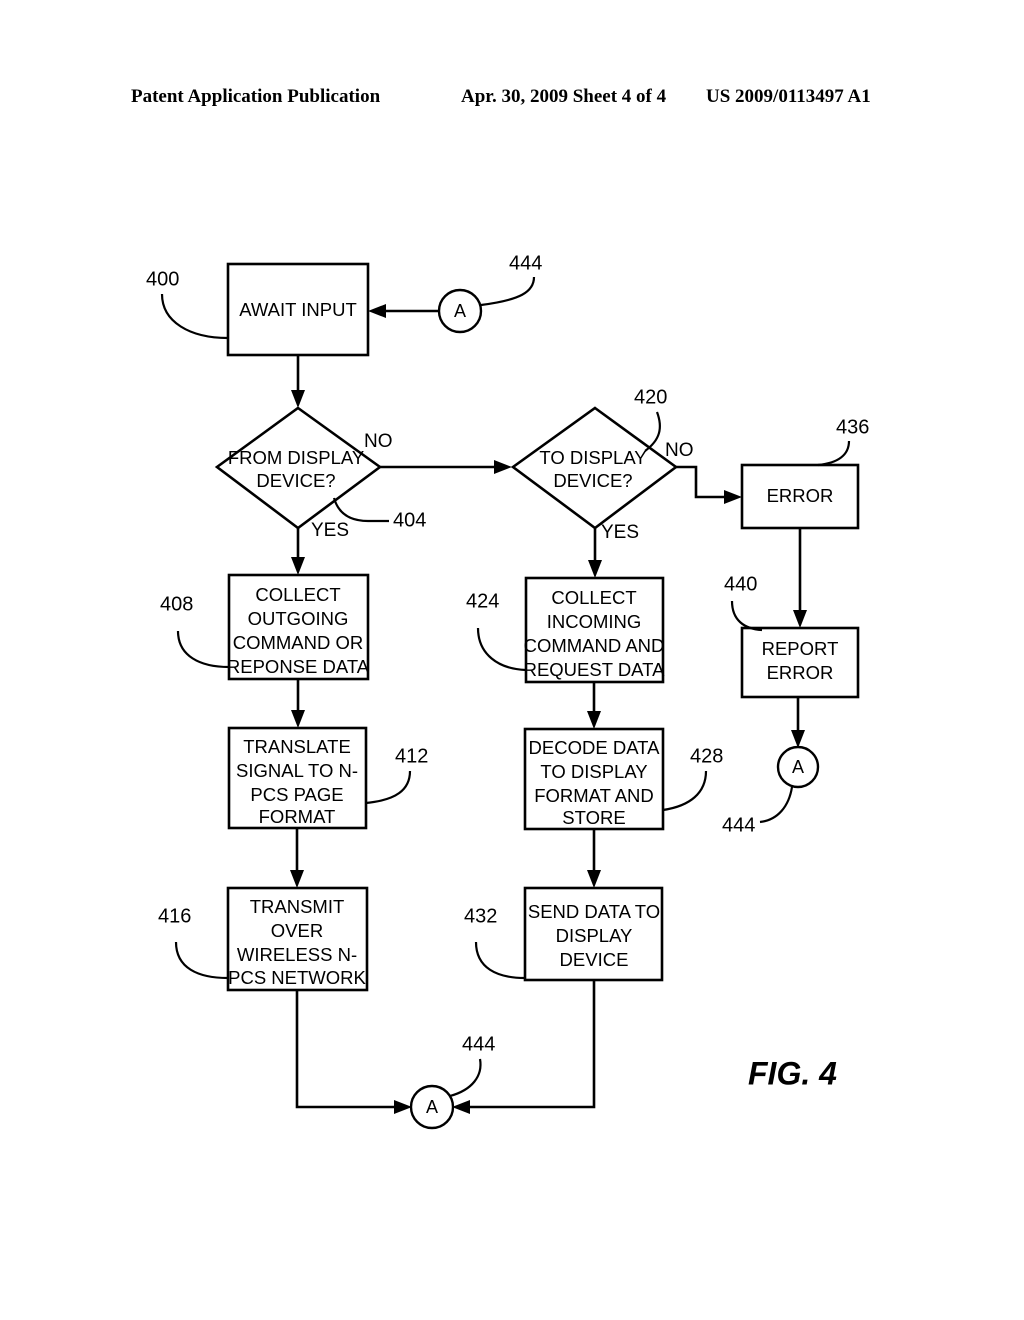  I want to click on report-error-label-line1: REPORT, so click(800, 648).